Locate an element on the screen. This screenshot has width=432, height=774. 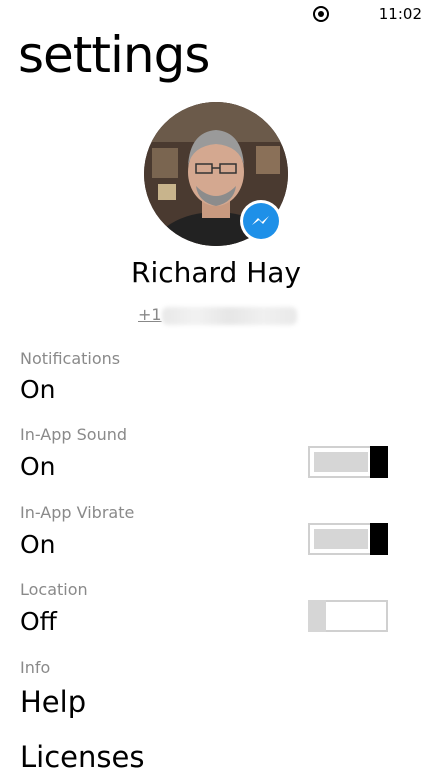
in-app-sound-toggle is located at coordinates (348, 462).